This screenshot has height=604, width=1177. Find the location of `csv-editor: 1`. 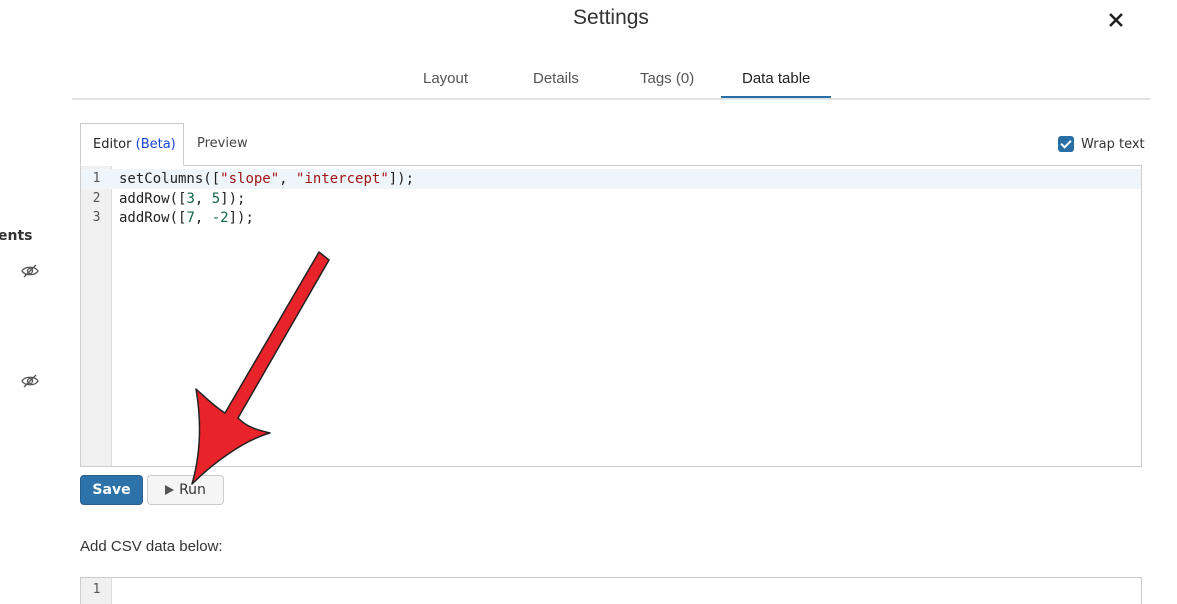

csv-editor: 1 is located at coordinates (611, 590).